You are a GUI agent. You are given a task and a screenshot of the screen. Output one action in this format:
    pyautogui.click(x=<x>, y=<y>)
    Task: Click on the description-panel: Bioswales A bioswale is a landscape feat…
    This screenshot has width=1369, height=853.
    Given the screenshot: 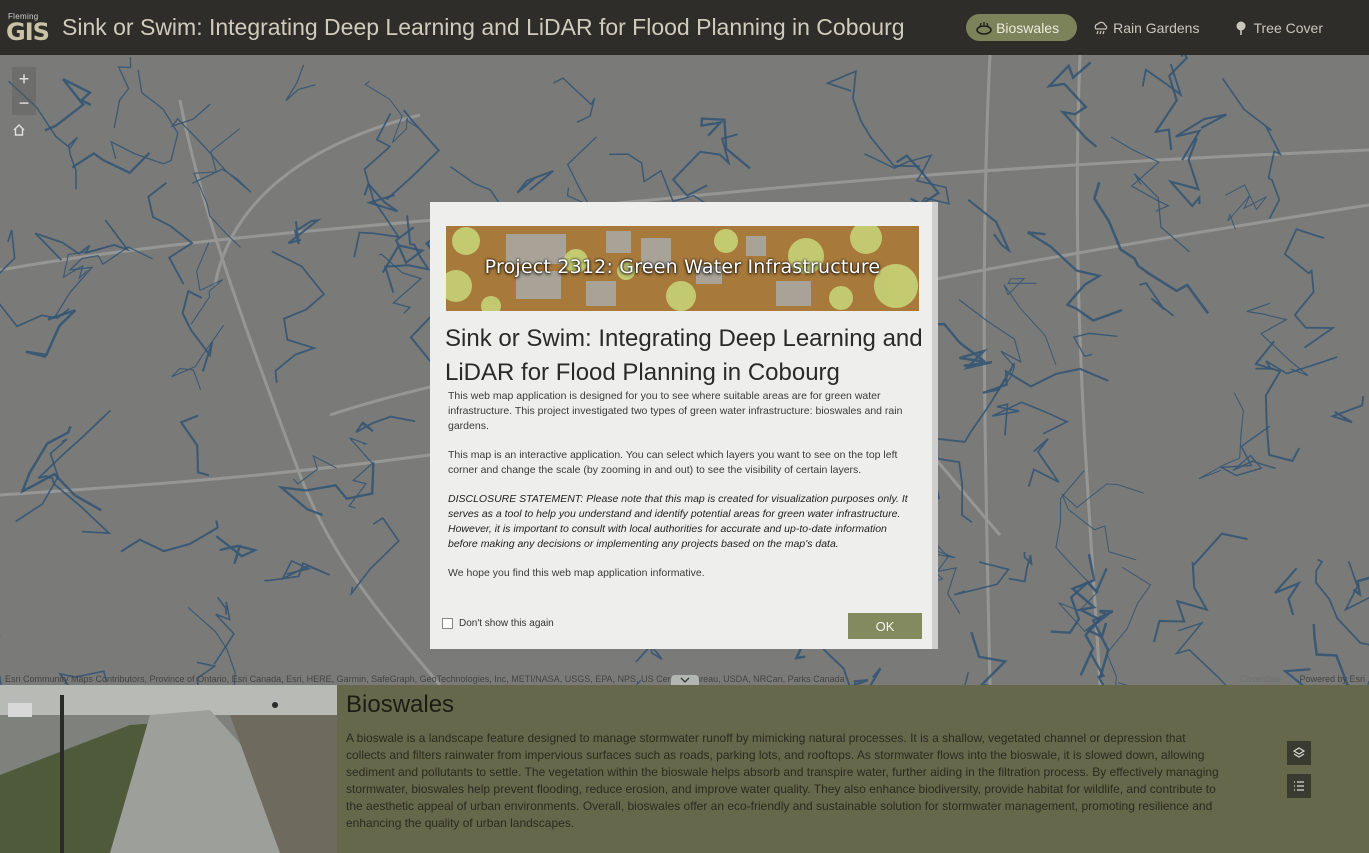 What is the action you would take?
    pyautogui.click(x=853, y=769)
    